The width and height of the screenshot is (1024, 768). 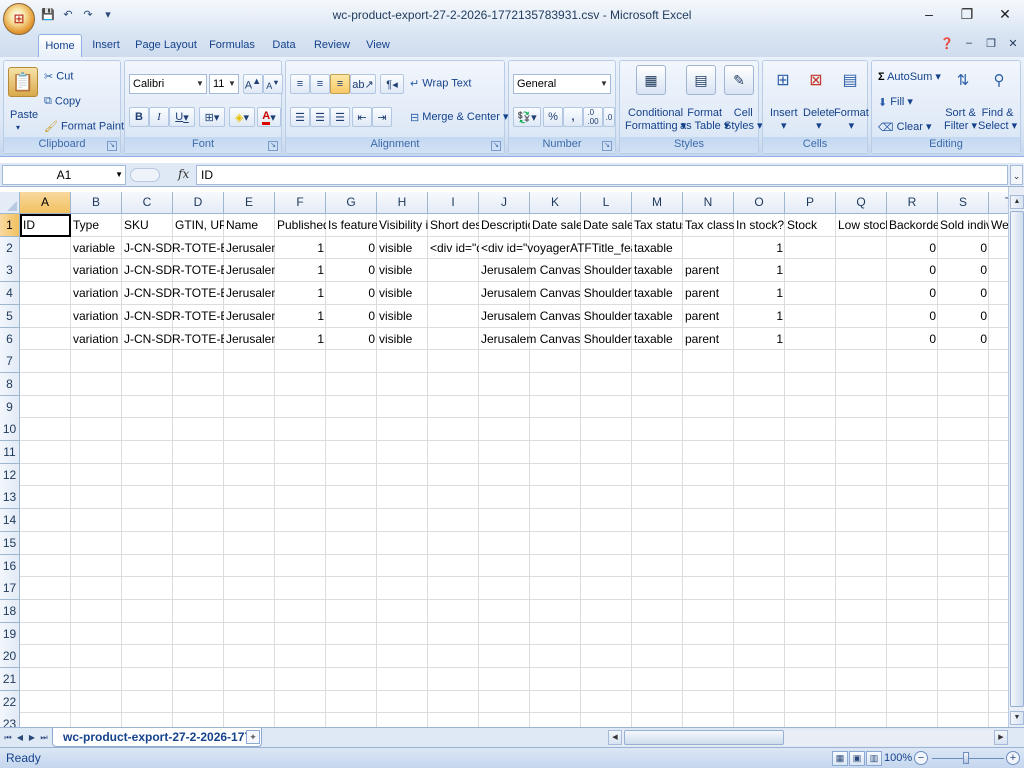 What do you see at coordinates (173, 248) in the screenshot?
I see `cell-c2: J-CN-SDR-TOTE-BAG` at bounding box center [173, 248].